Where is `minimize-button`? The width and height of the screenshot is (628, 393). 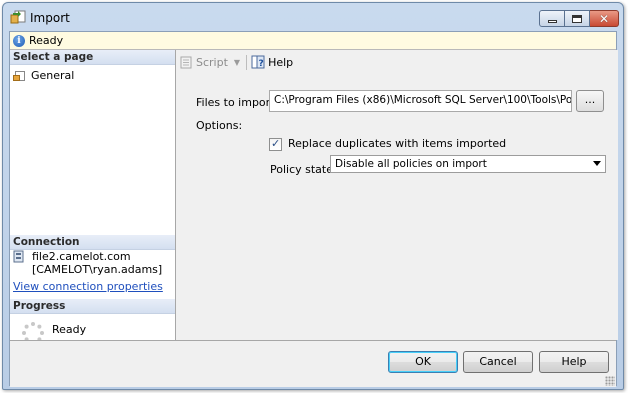
minimize-button is located at coordinates (552, 18).